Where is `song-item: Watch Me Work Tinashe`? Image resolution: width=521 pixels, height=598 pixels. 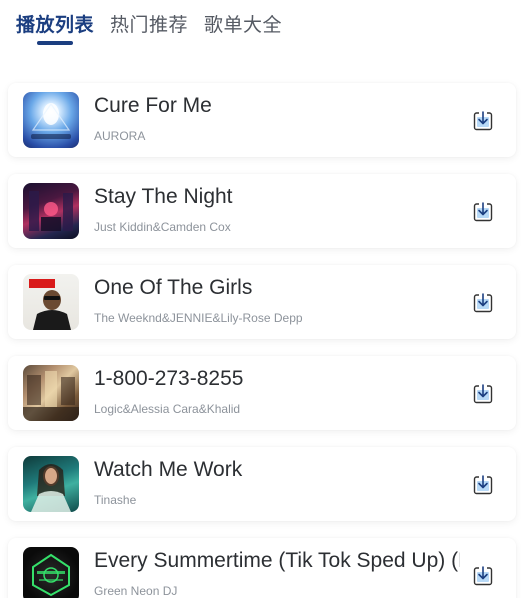 song-item: Watch Me Work Tinashe is located at coordinates (262, 484).